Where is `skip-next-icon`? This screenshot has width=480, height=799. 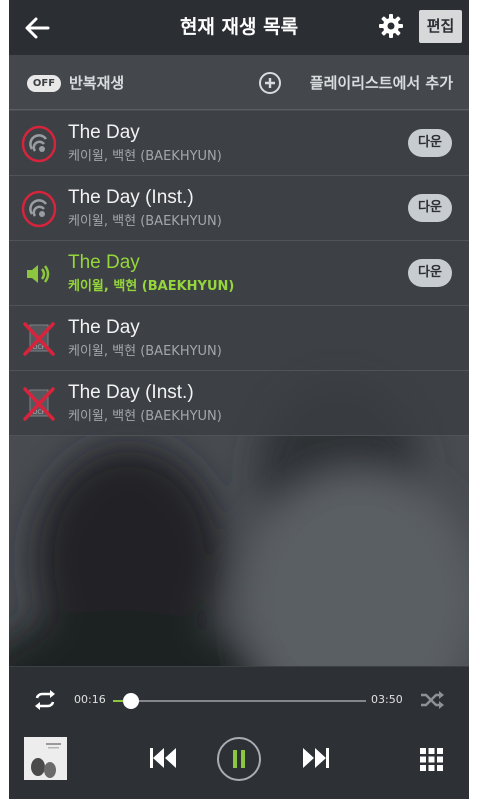
skip-next-icon is located at coordinates (316, 758).